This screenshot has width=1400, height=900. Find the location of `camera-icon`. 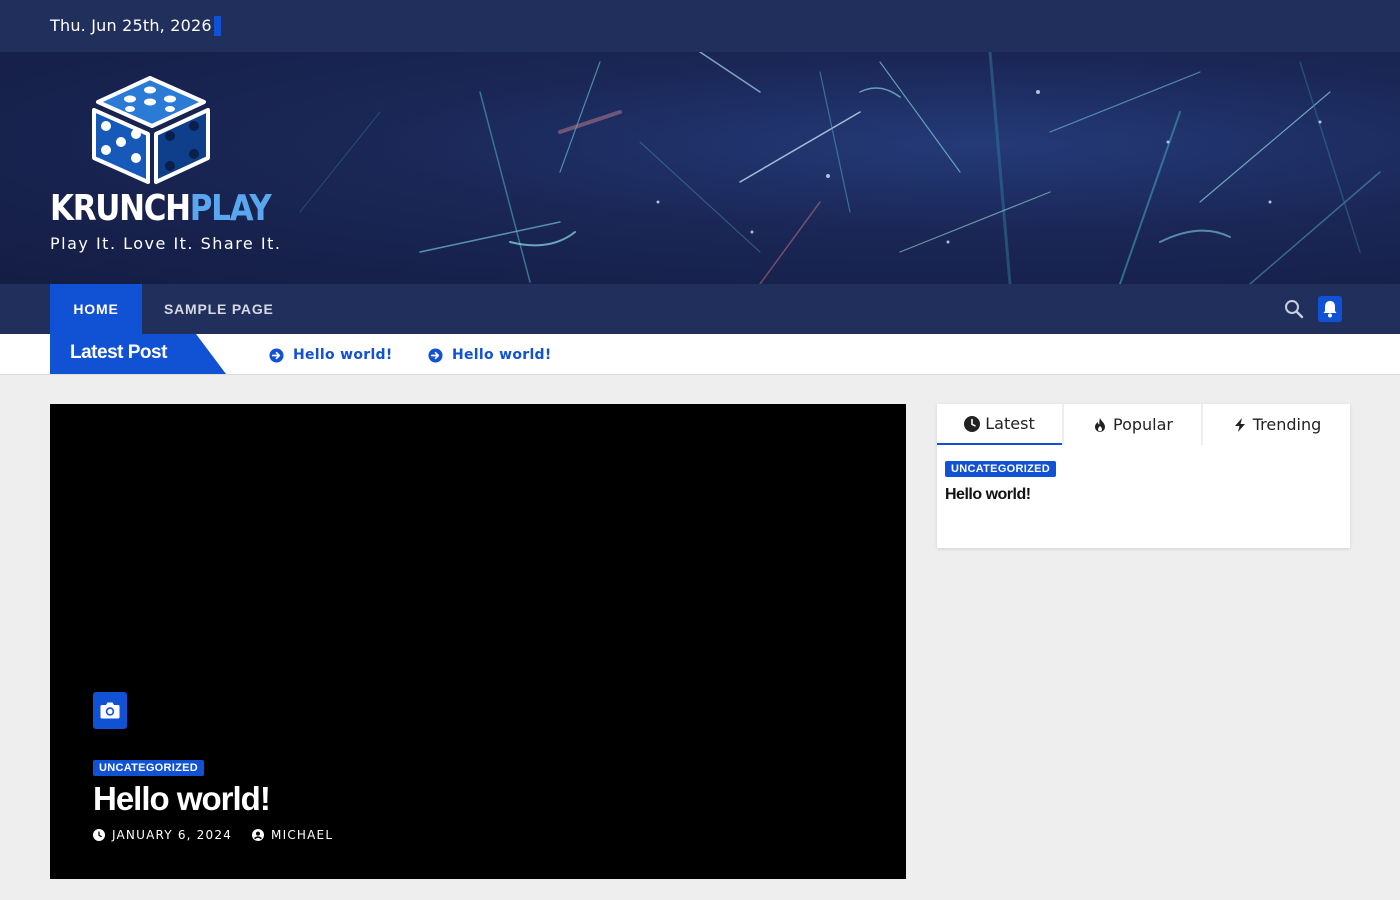

camera-icon is located at coordinates (110, 710).